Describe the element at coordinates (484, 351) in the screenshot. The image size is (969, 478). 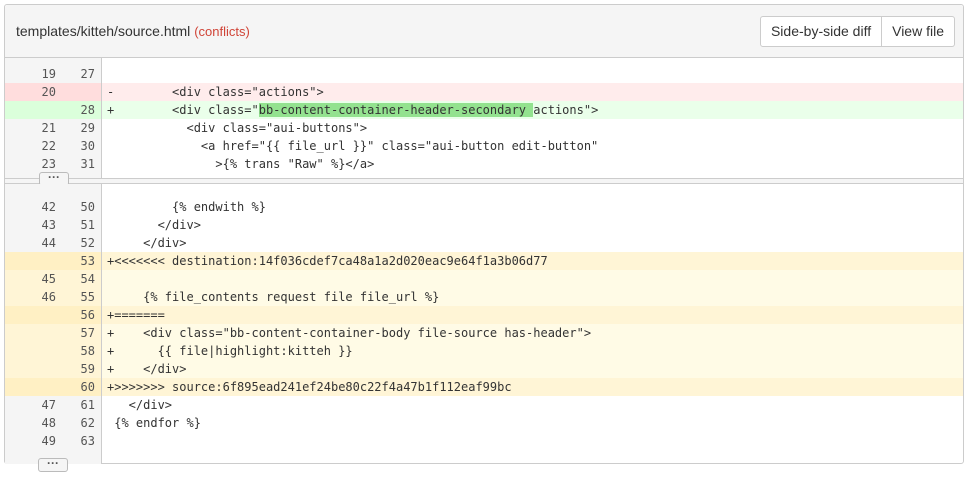
I see `diff-line: 58 + {{ file|highlight:kitteh }}` at that location.